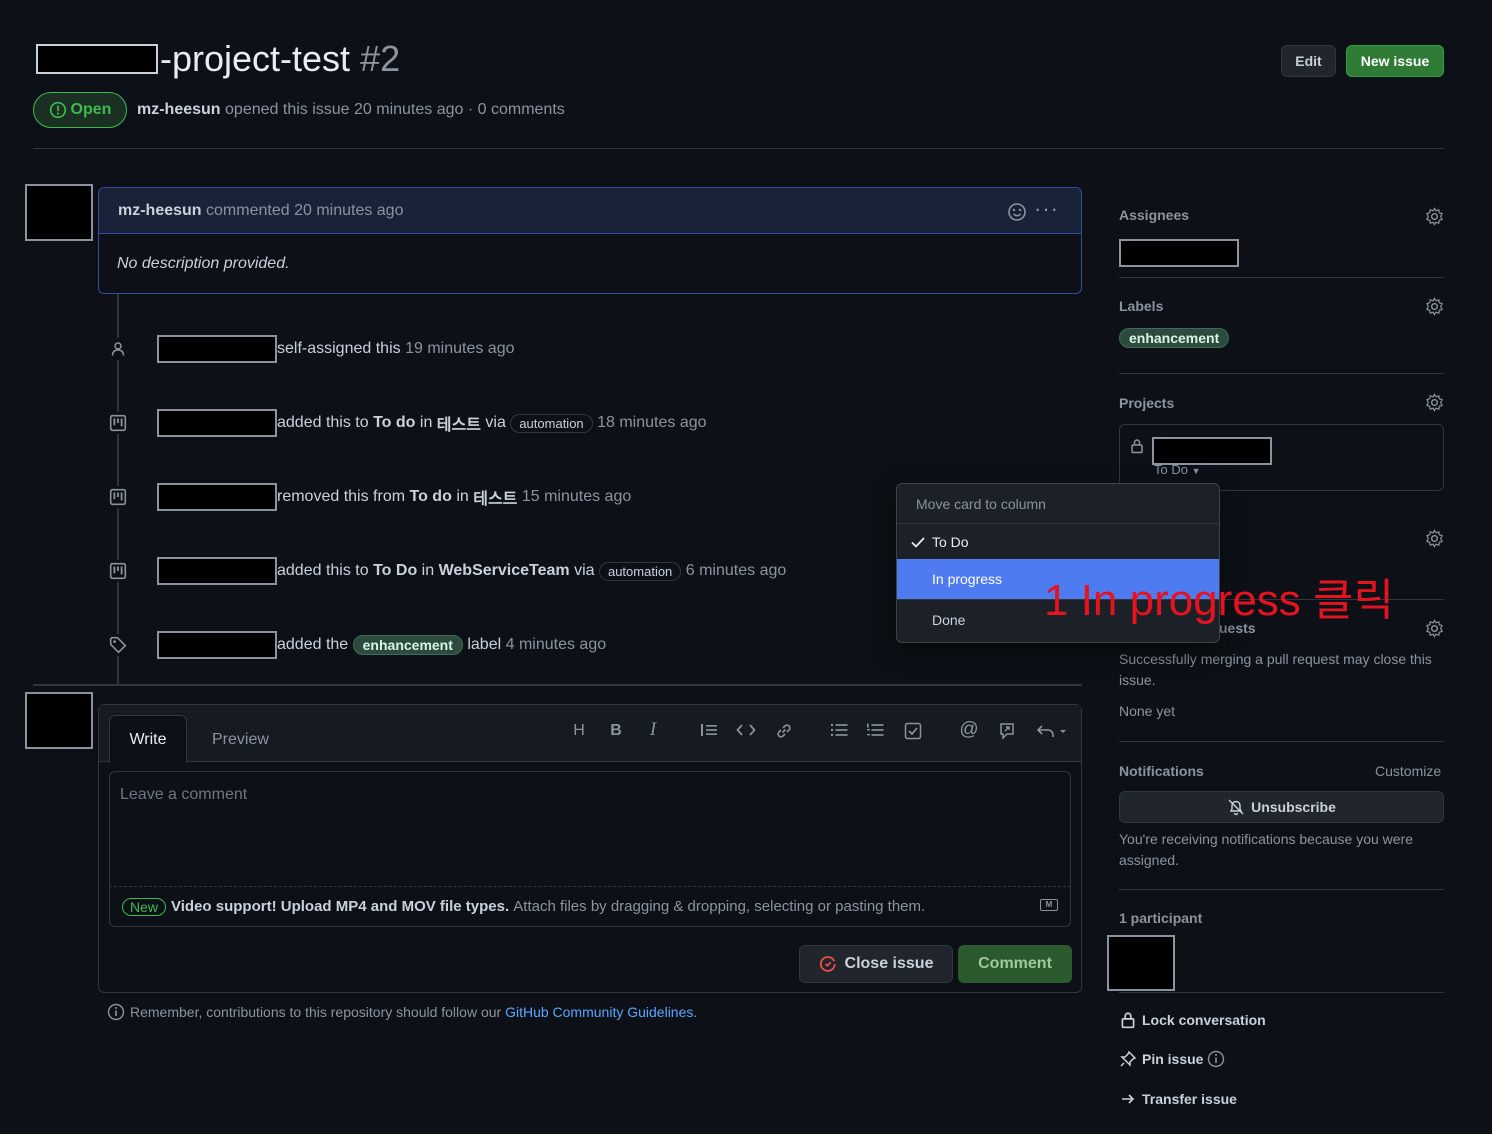 The image size is (1492, 1134). Describe the element at coordinates (179, 109) in the screenshot. I see `issue-author-link: mz-heesun` at that location.